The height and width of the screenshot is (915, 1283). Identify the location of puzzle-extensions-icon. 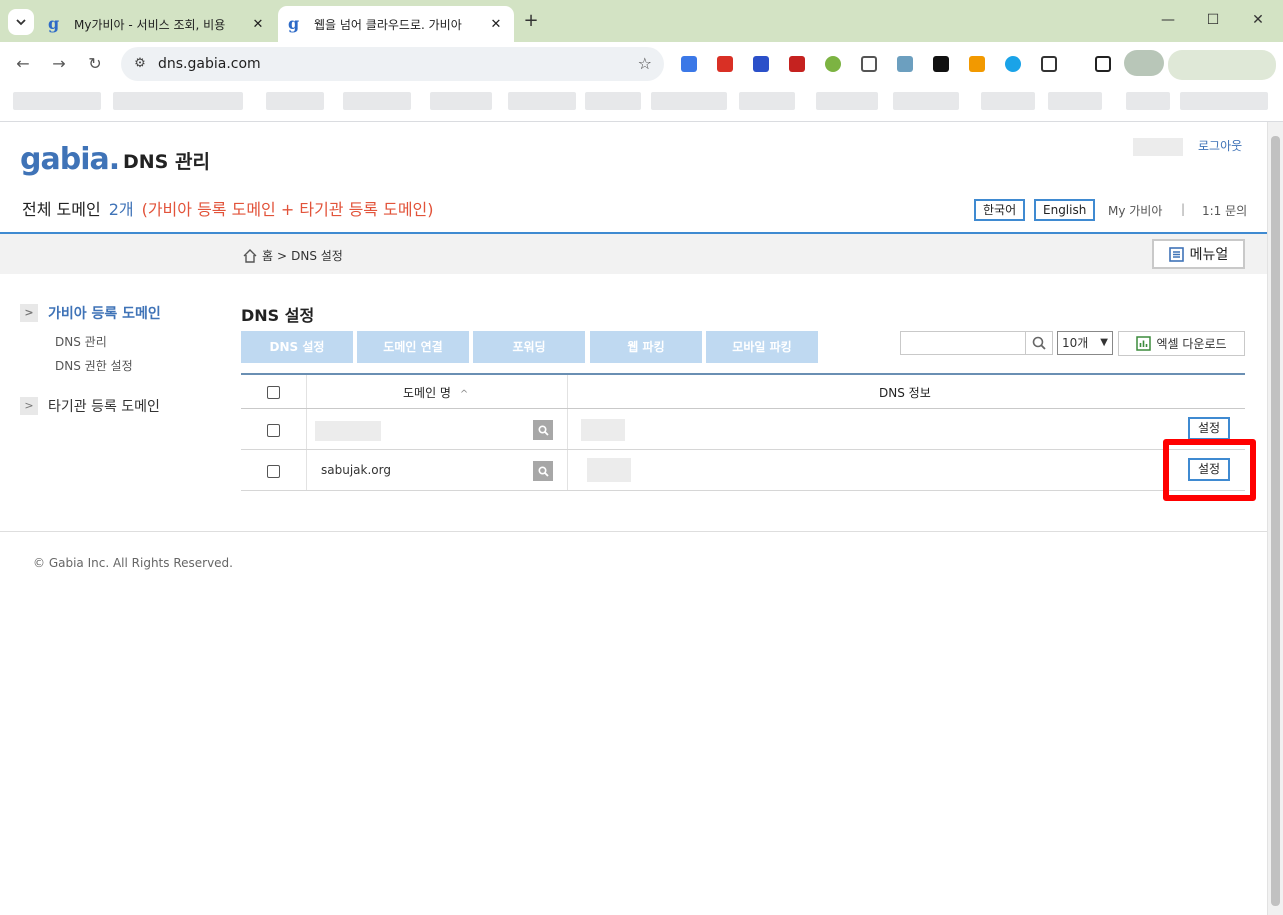
(1049, 64).